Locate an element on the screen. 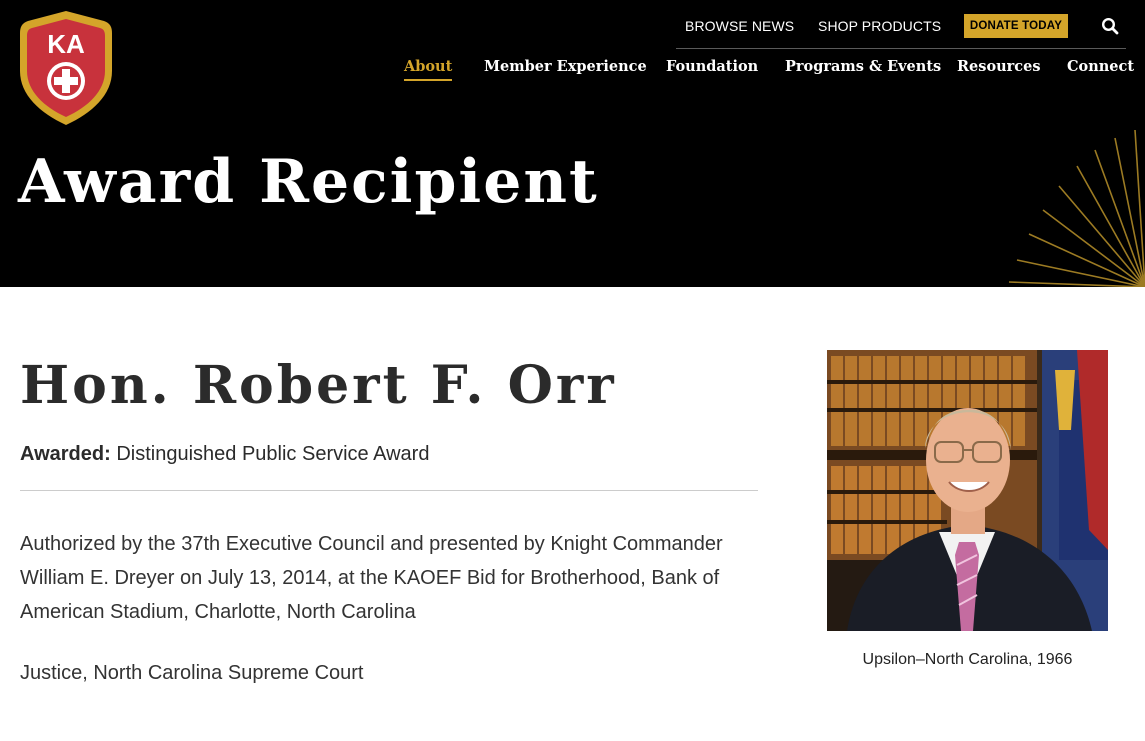 This screenshot has height=741, width=1145. utility-nav: BROWSE NEWS SHOP PRODUCTS DONATE TODAY is located at coordinates (901, 30).